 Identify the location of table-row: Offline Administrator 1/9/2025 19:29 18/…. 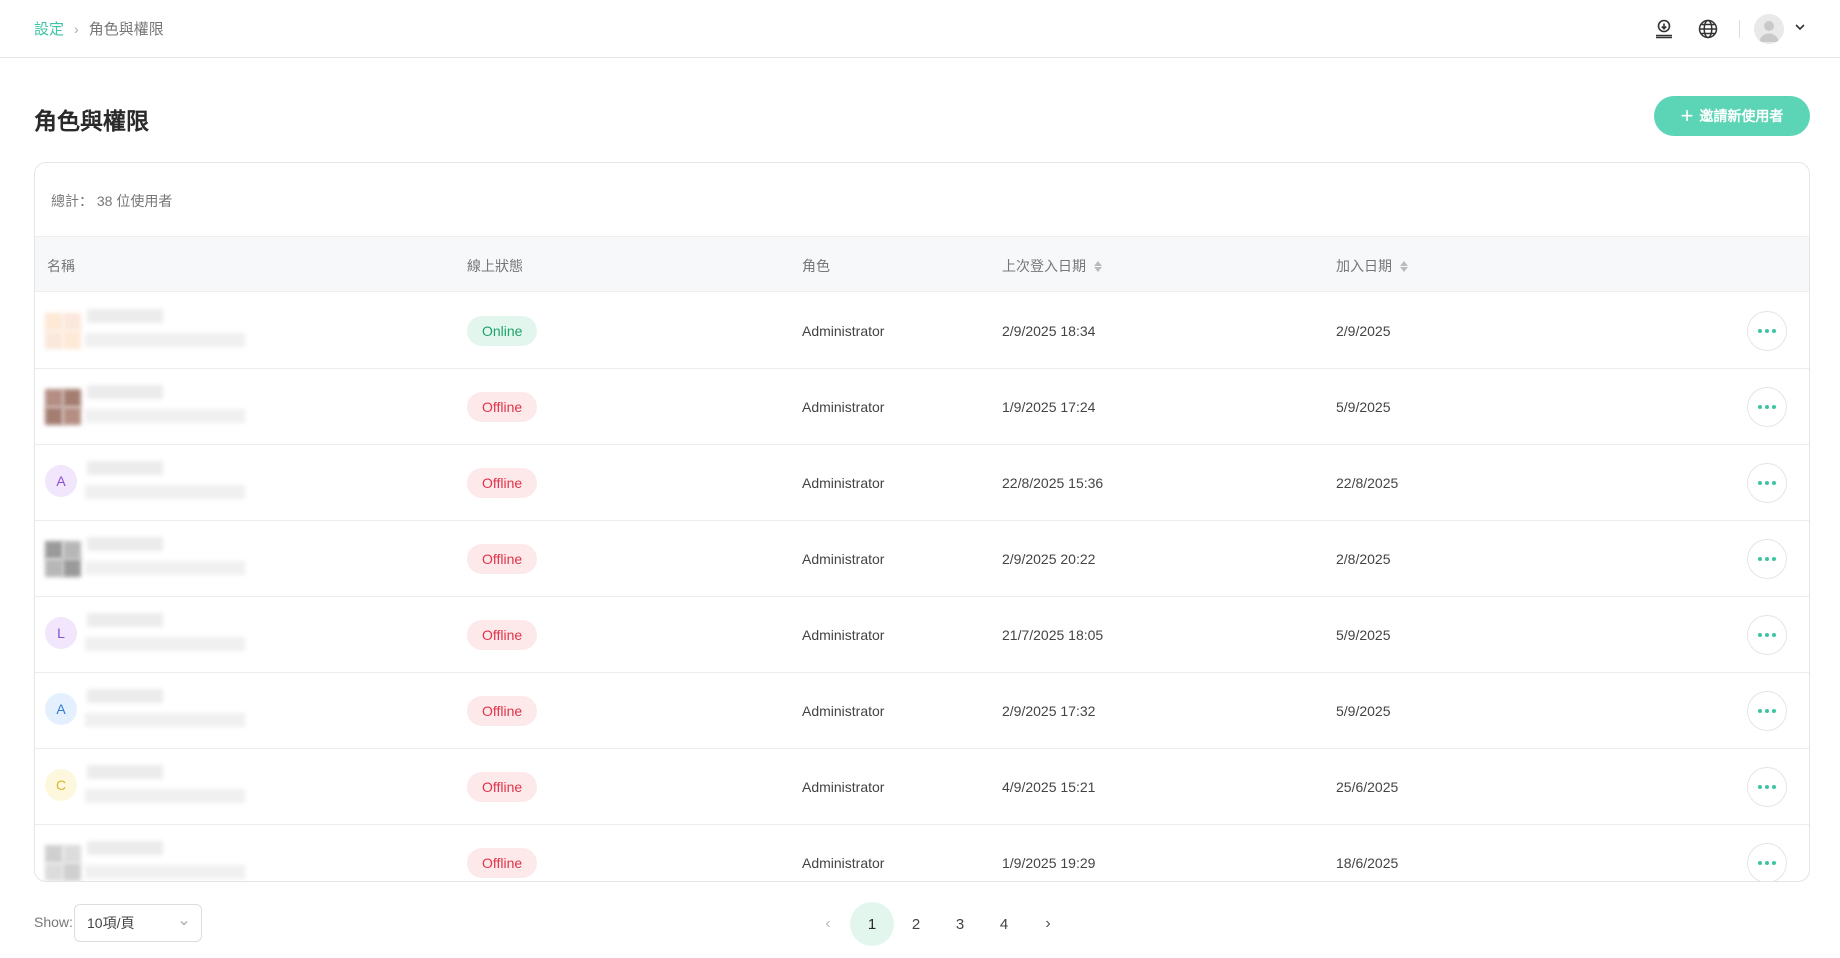
(922, 853).